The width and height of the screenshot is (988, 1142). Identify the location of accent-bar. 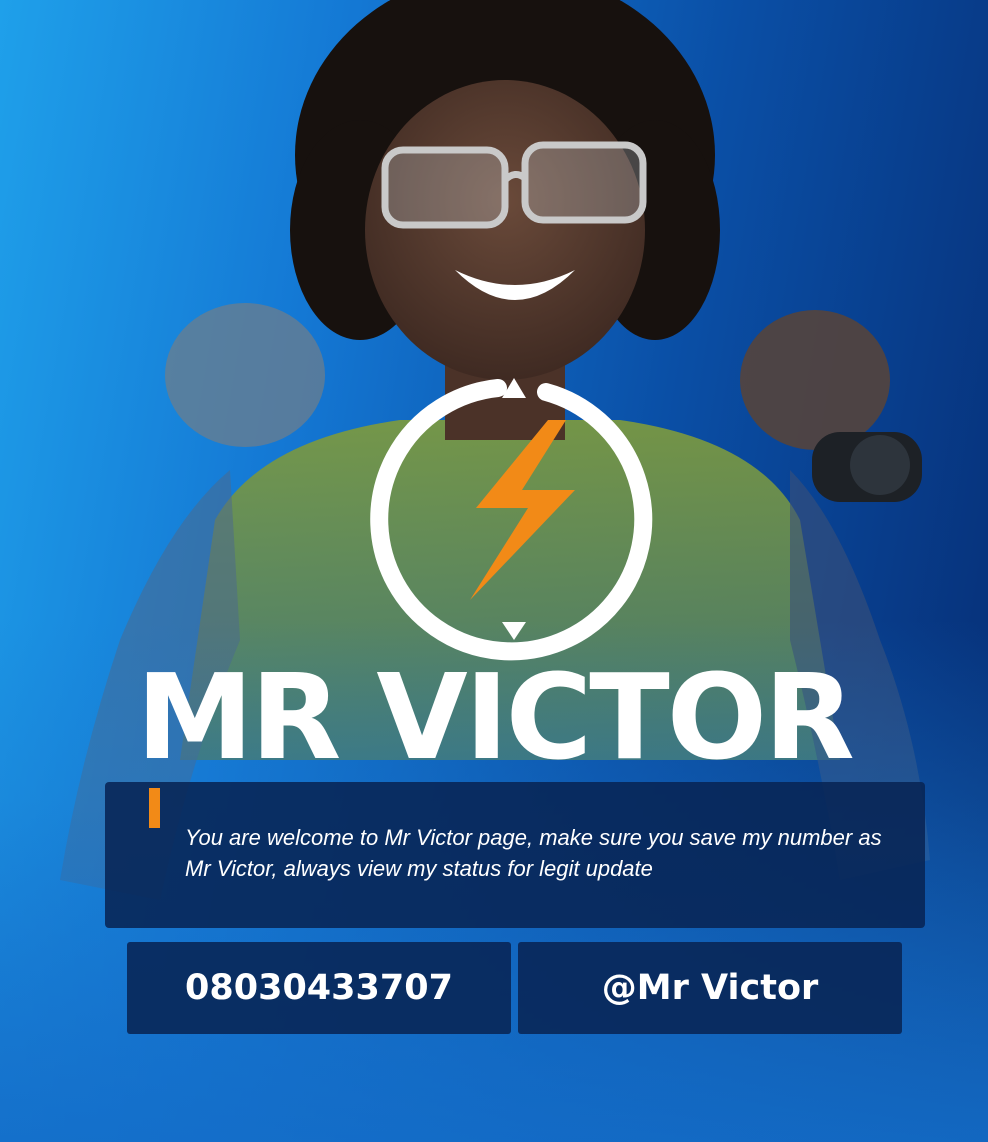
(154, 808).